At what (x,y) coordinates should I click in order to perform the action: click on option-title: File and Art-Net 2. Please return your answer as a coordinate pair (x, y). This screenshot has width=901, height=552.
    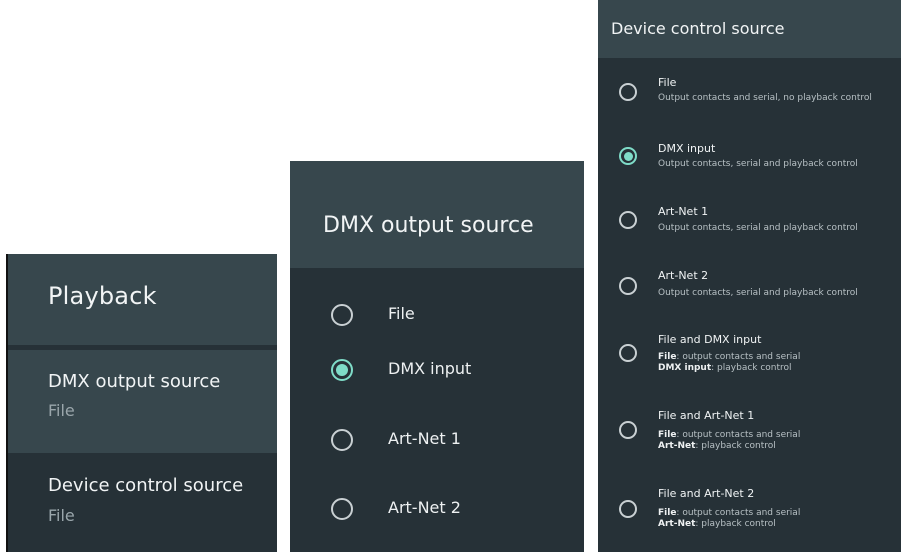
    Looking at the image, I should click on (706, 493).